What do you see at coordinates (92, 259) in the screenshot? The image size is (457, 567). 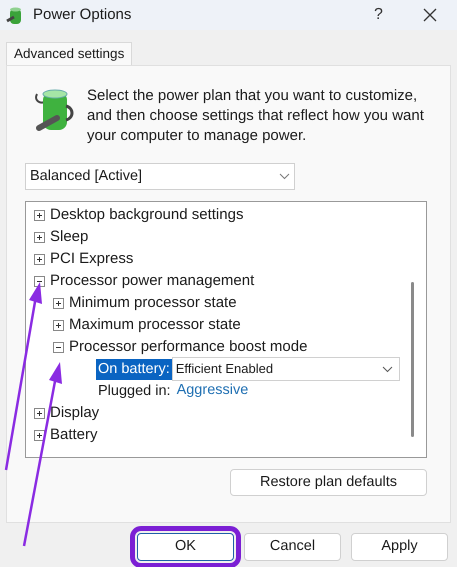 I see `tree-item: PCI Express` at bounding box center [92, 259].